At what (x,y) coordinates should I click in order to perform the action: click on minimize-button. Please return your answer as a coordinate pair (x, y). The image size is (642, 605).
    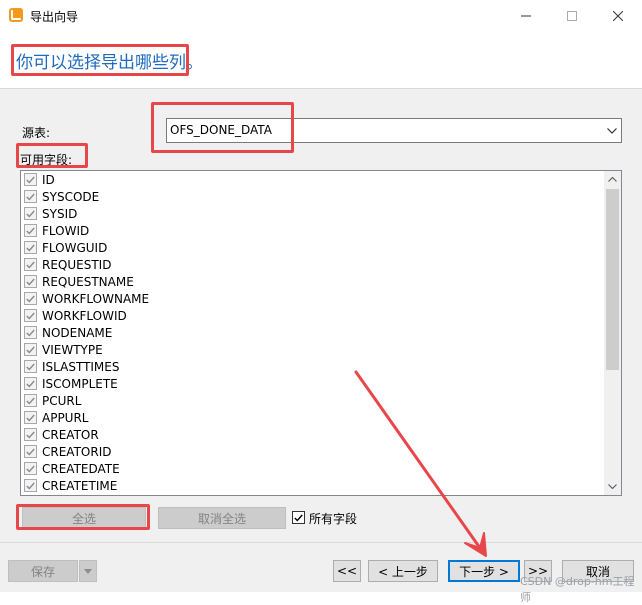
    Looking at the image, I should click on (526, 16).